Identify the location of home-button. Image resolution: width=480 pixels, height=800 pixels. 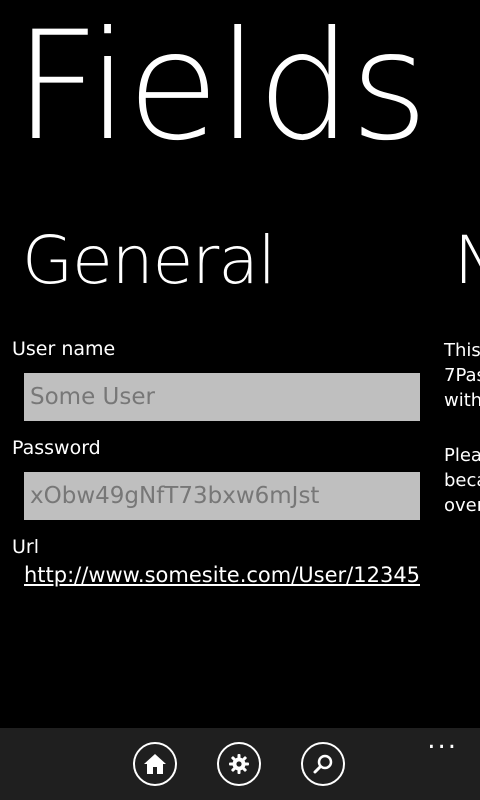
(155, 764).